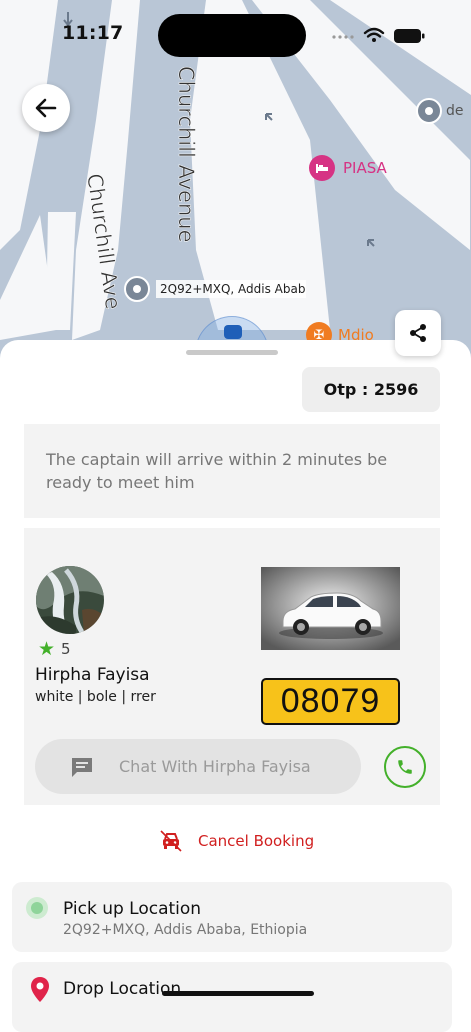 The width and height of the screenshot is (471, 1032). I want to click on phone-icon, so click(405, 767).